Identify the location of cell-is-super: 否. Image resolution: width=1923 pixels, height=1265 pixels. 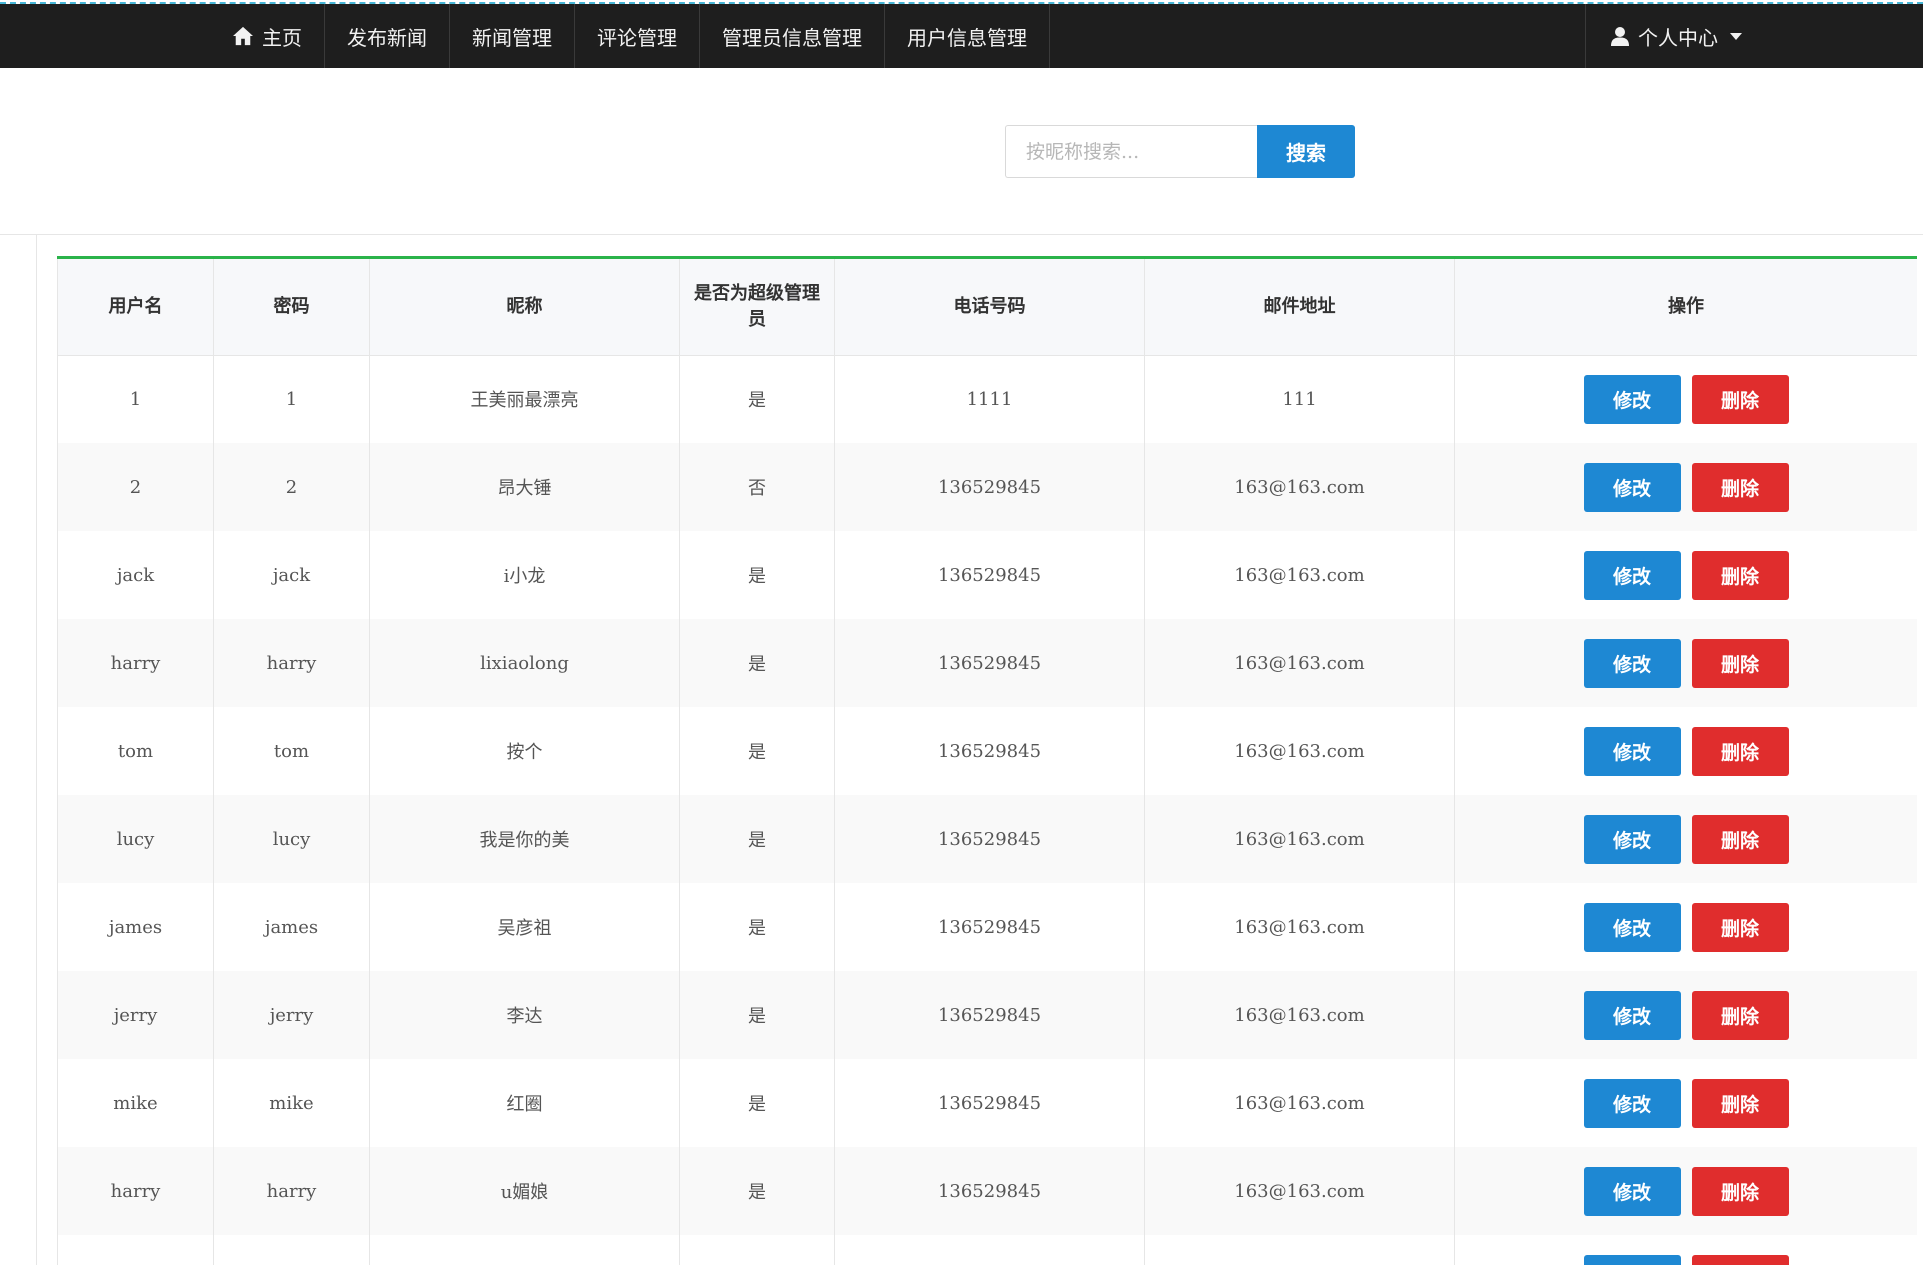
(757, 487).